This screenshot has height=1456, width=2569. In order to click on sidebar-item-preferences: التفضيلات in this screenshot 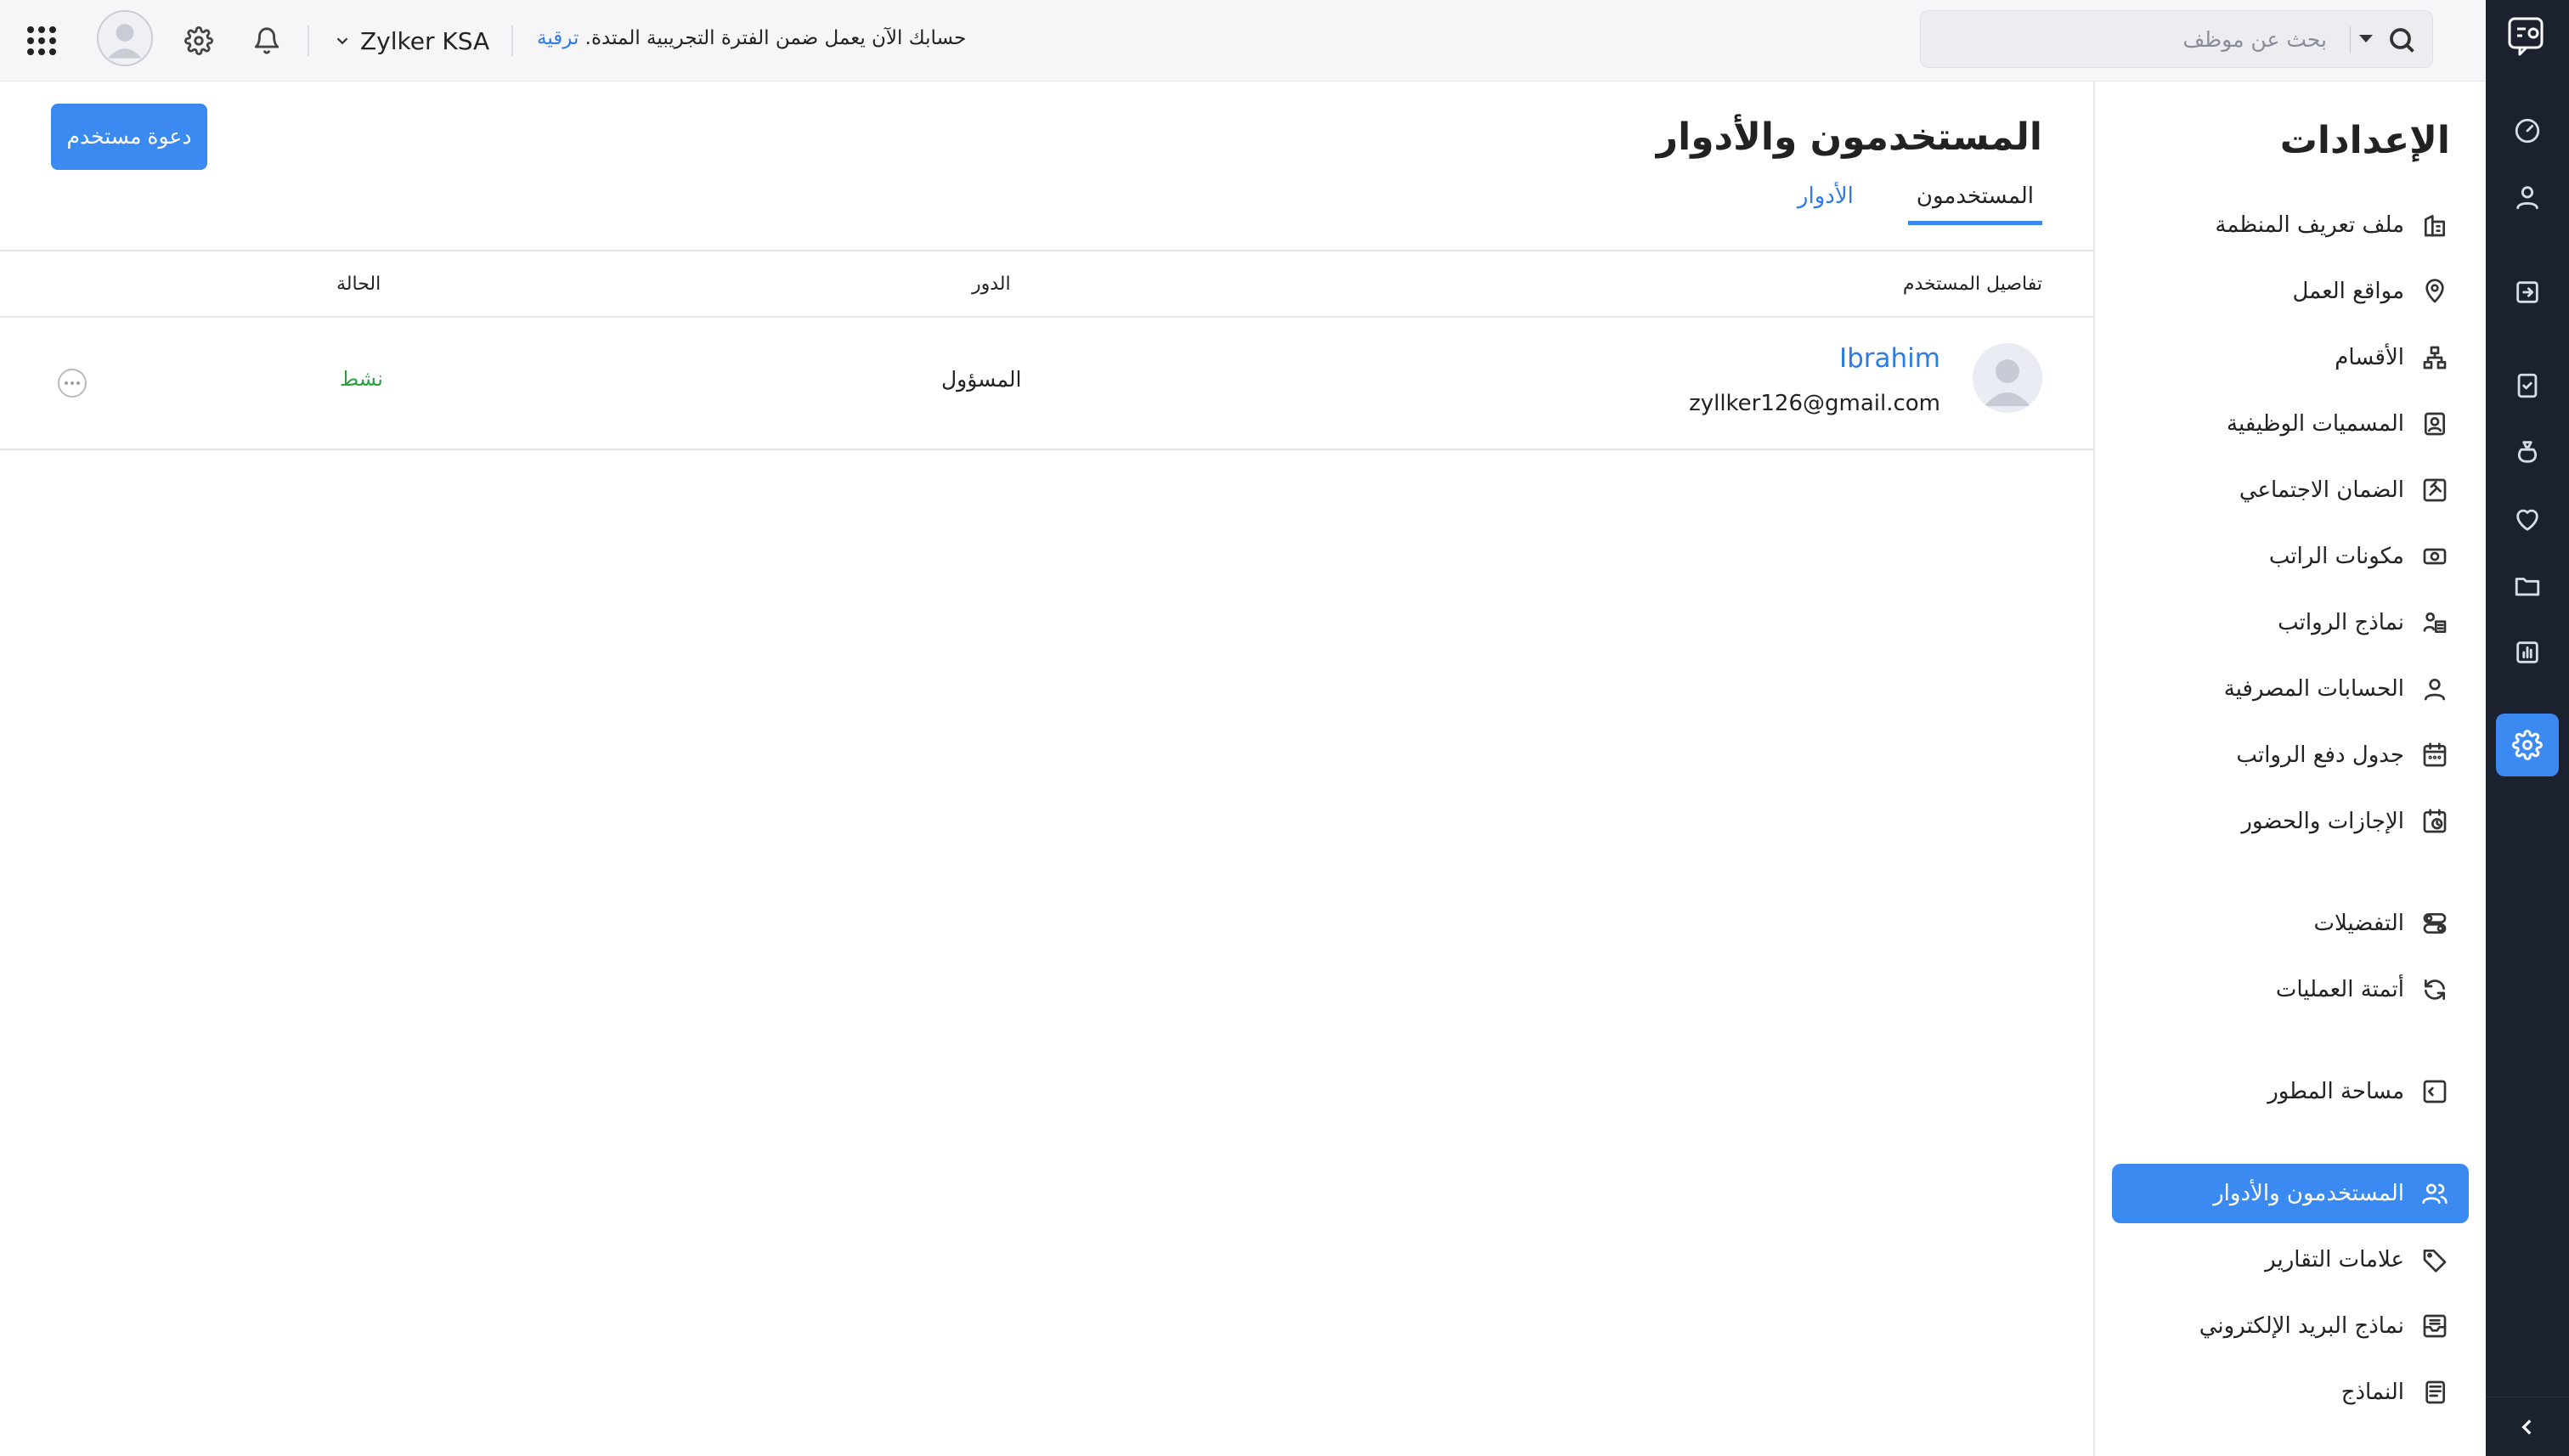, I will do `click(2290, 923)`.